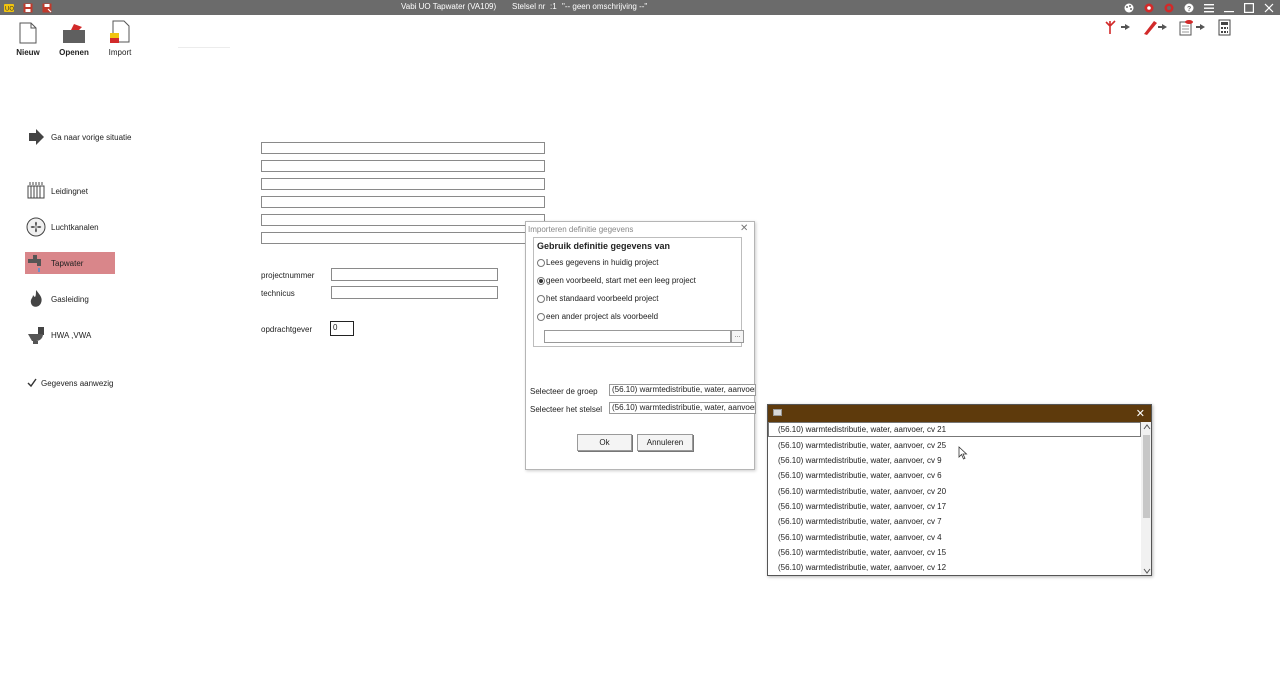 The image size is (1280, 693). What do you see at coordinates (1168, 7) in the screenshot?
I see `gear-icon` at bounding box center [1168, 7].